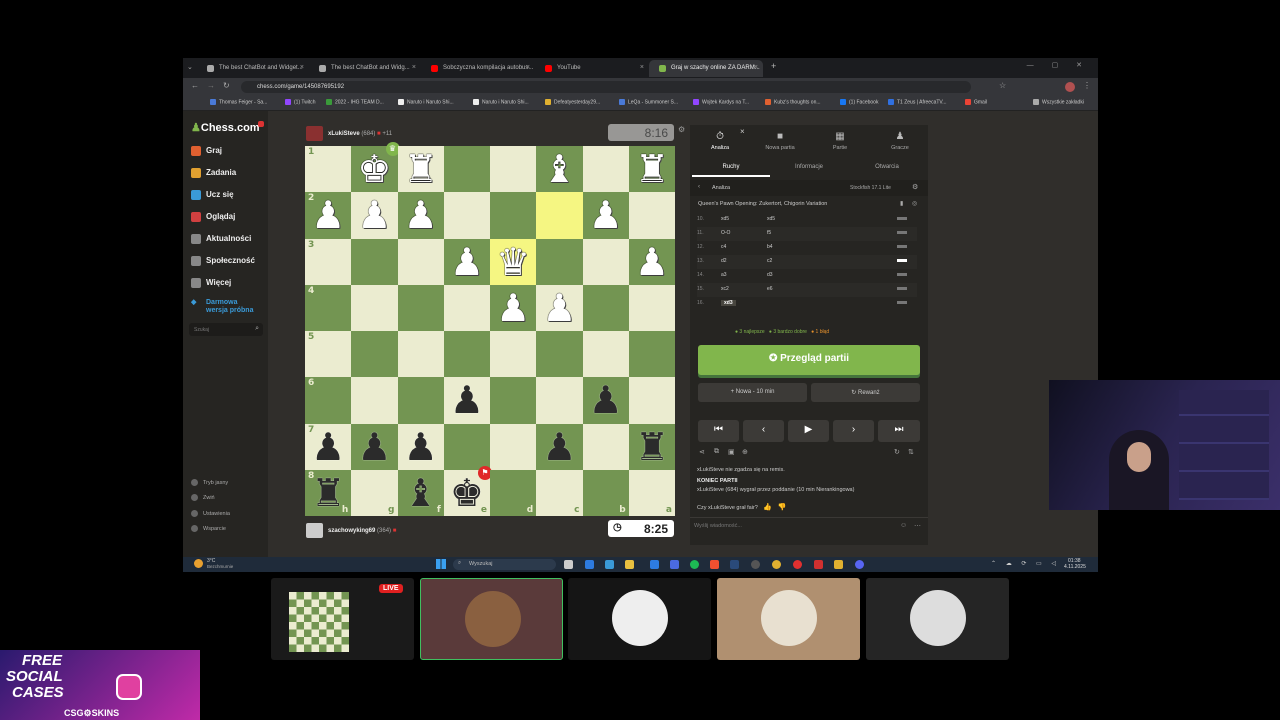 The width and height of the screenshot is (1280, 720). Describe the element at coordinates (745, 452) in the screenshot. I see `zoom-icon: ⊕` at that location.